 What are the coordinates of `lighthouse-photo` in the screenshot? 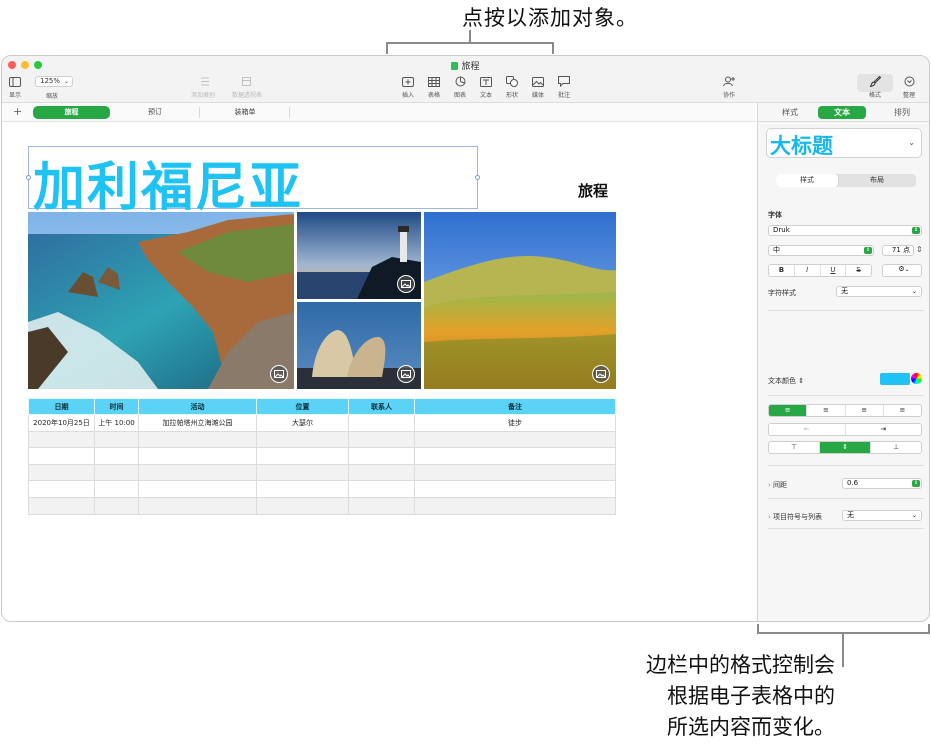 It's located at (359, 255).